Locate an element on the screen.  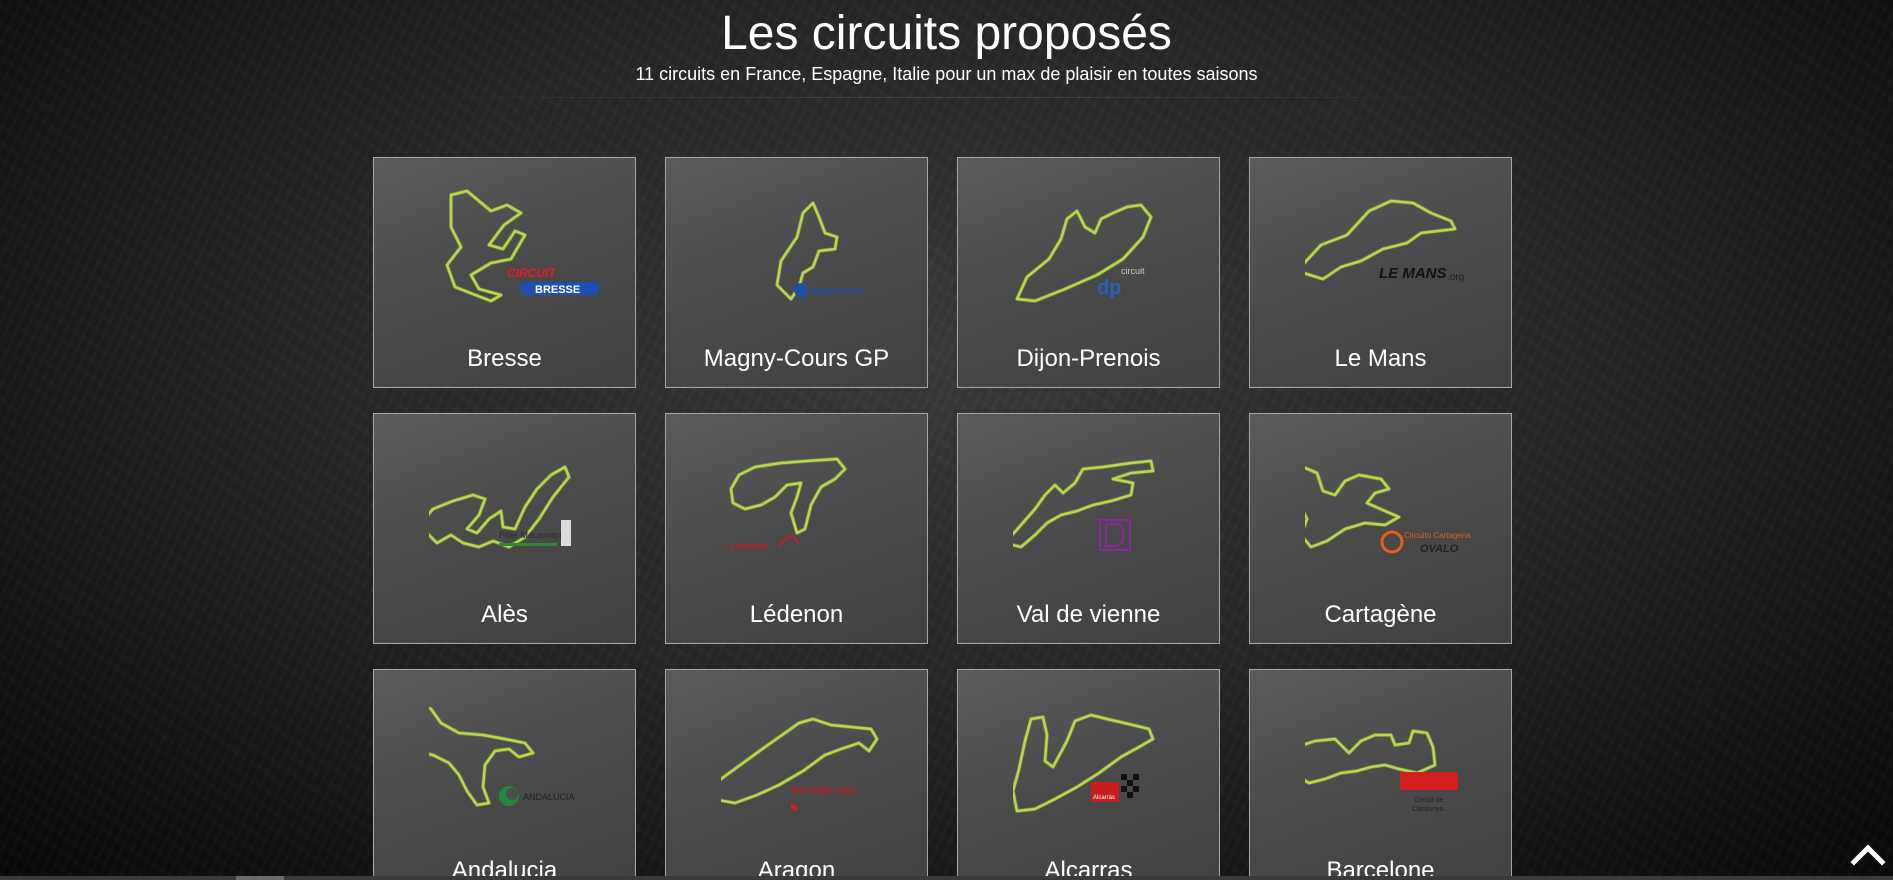
circuit-name: Magny-Cours GP is located at coordinates (796, 358).